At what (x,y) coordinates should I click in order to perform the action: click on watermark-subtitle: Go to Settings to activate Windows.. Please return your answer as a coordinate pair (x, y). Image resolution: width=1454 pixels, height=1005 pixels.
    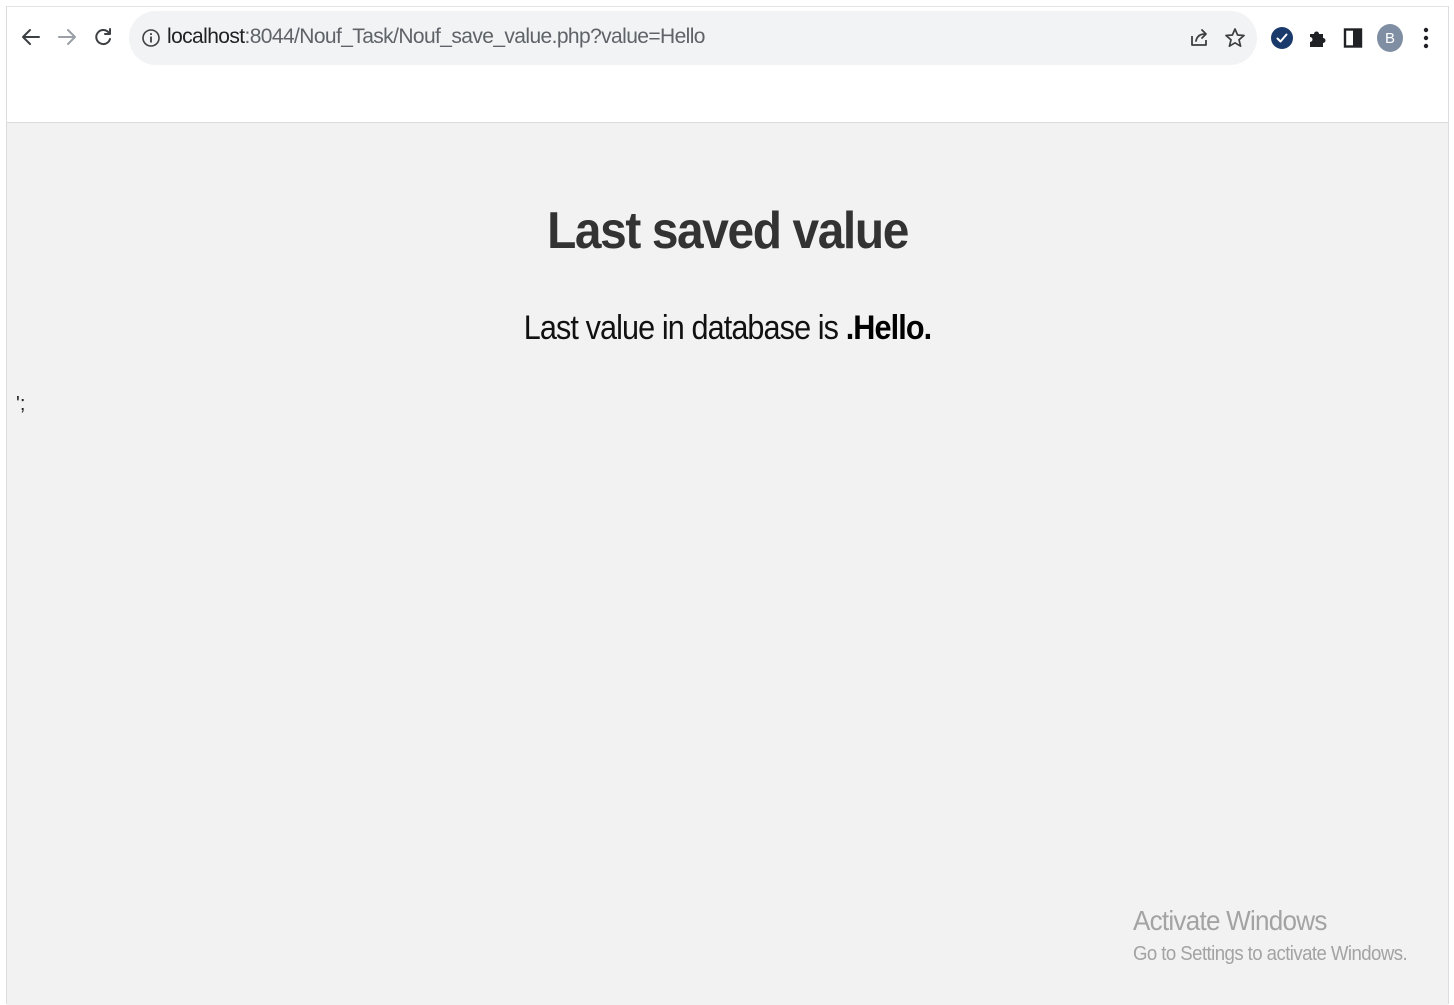
    Looking at the image, I should click on (1270, 954).